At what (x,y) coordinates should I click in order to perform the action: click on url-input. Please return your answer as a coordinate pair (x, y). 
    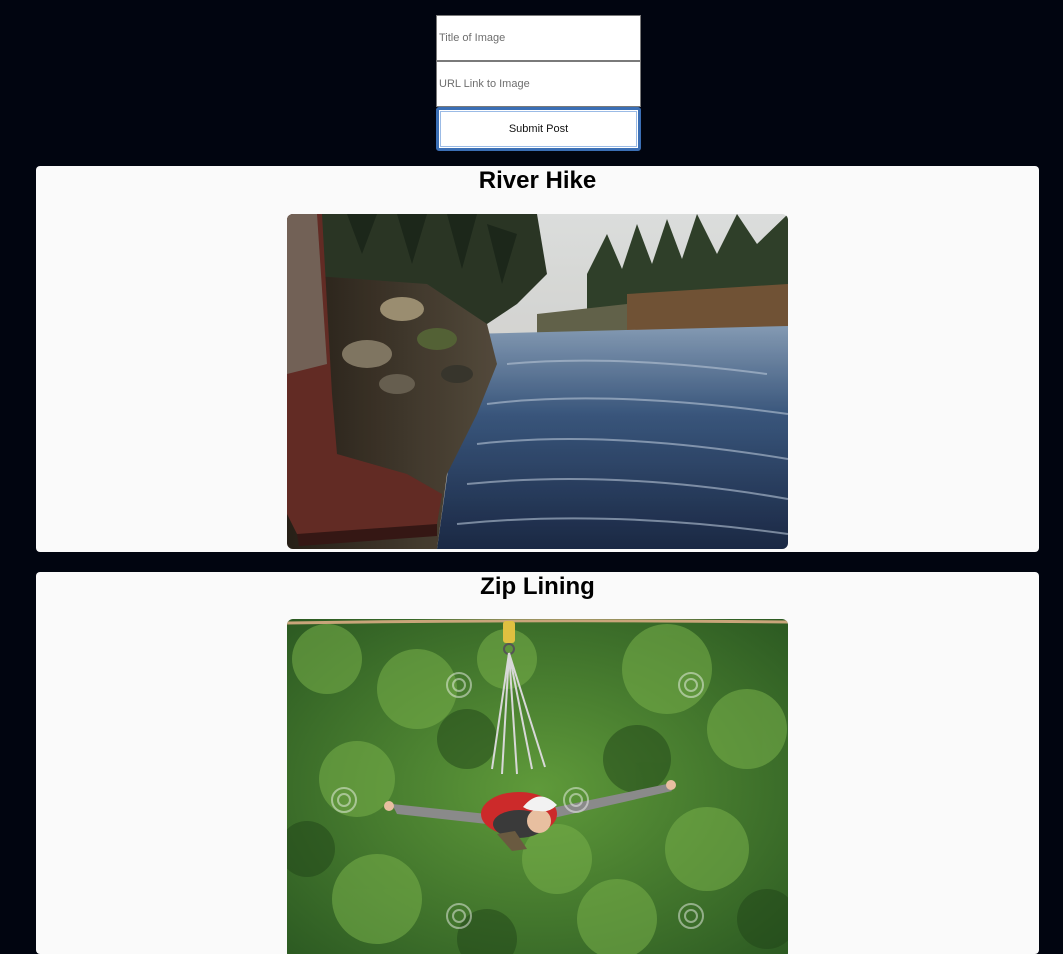
    Looking at the image, I should click on (538, 84).